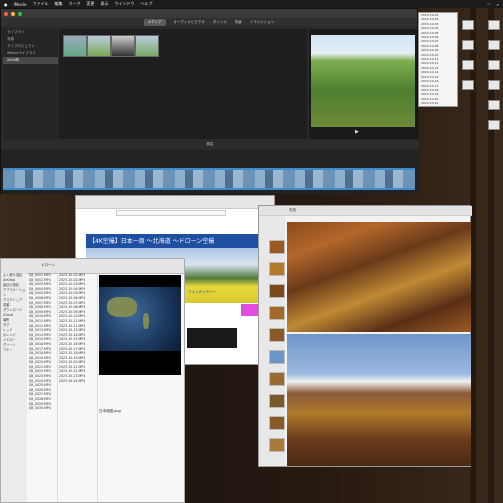  Describe the element at coordinates (363, 81) in the screenshot. I see `viewer-frame` at that location.